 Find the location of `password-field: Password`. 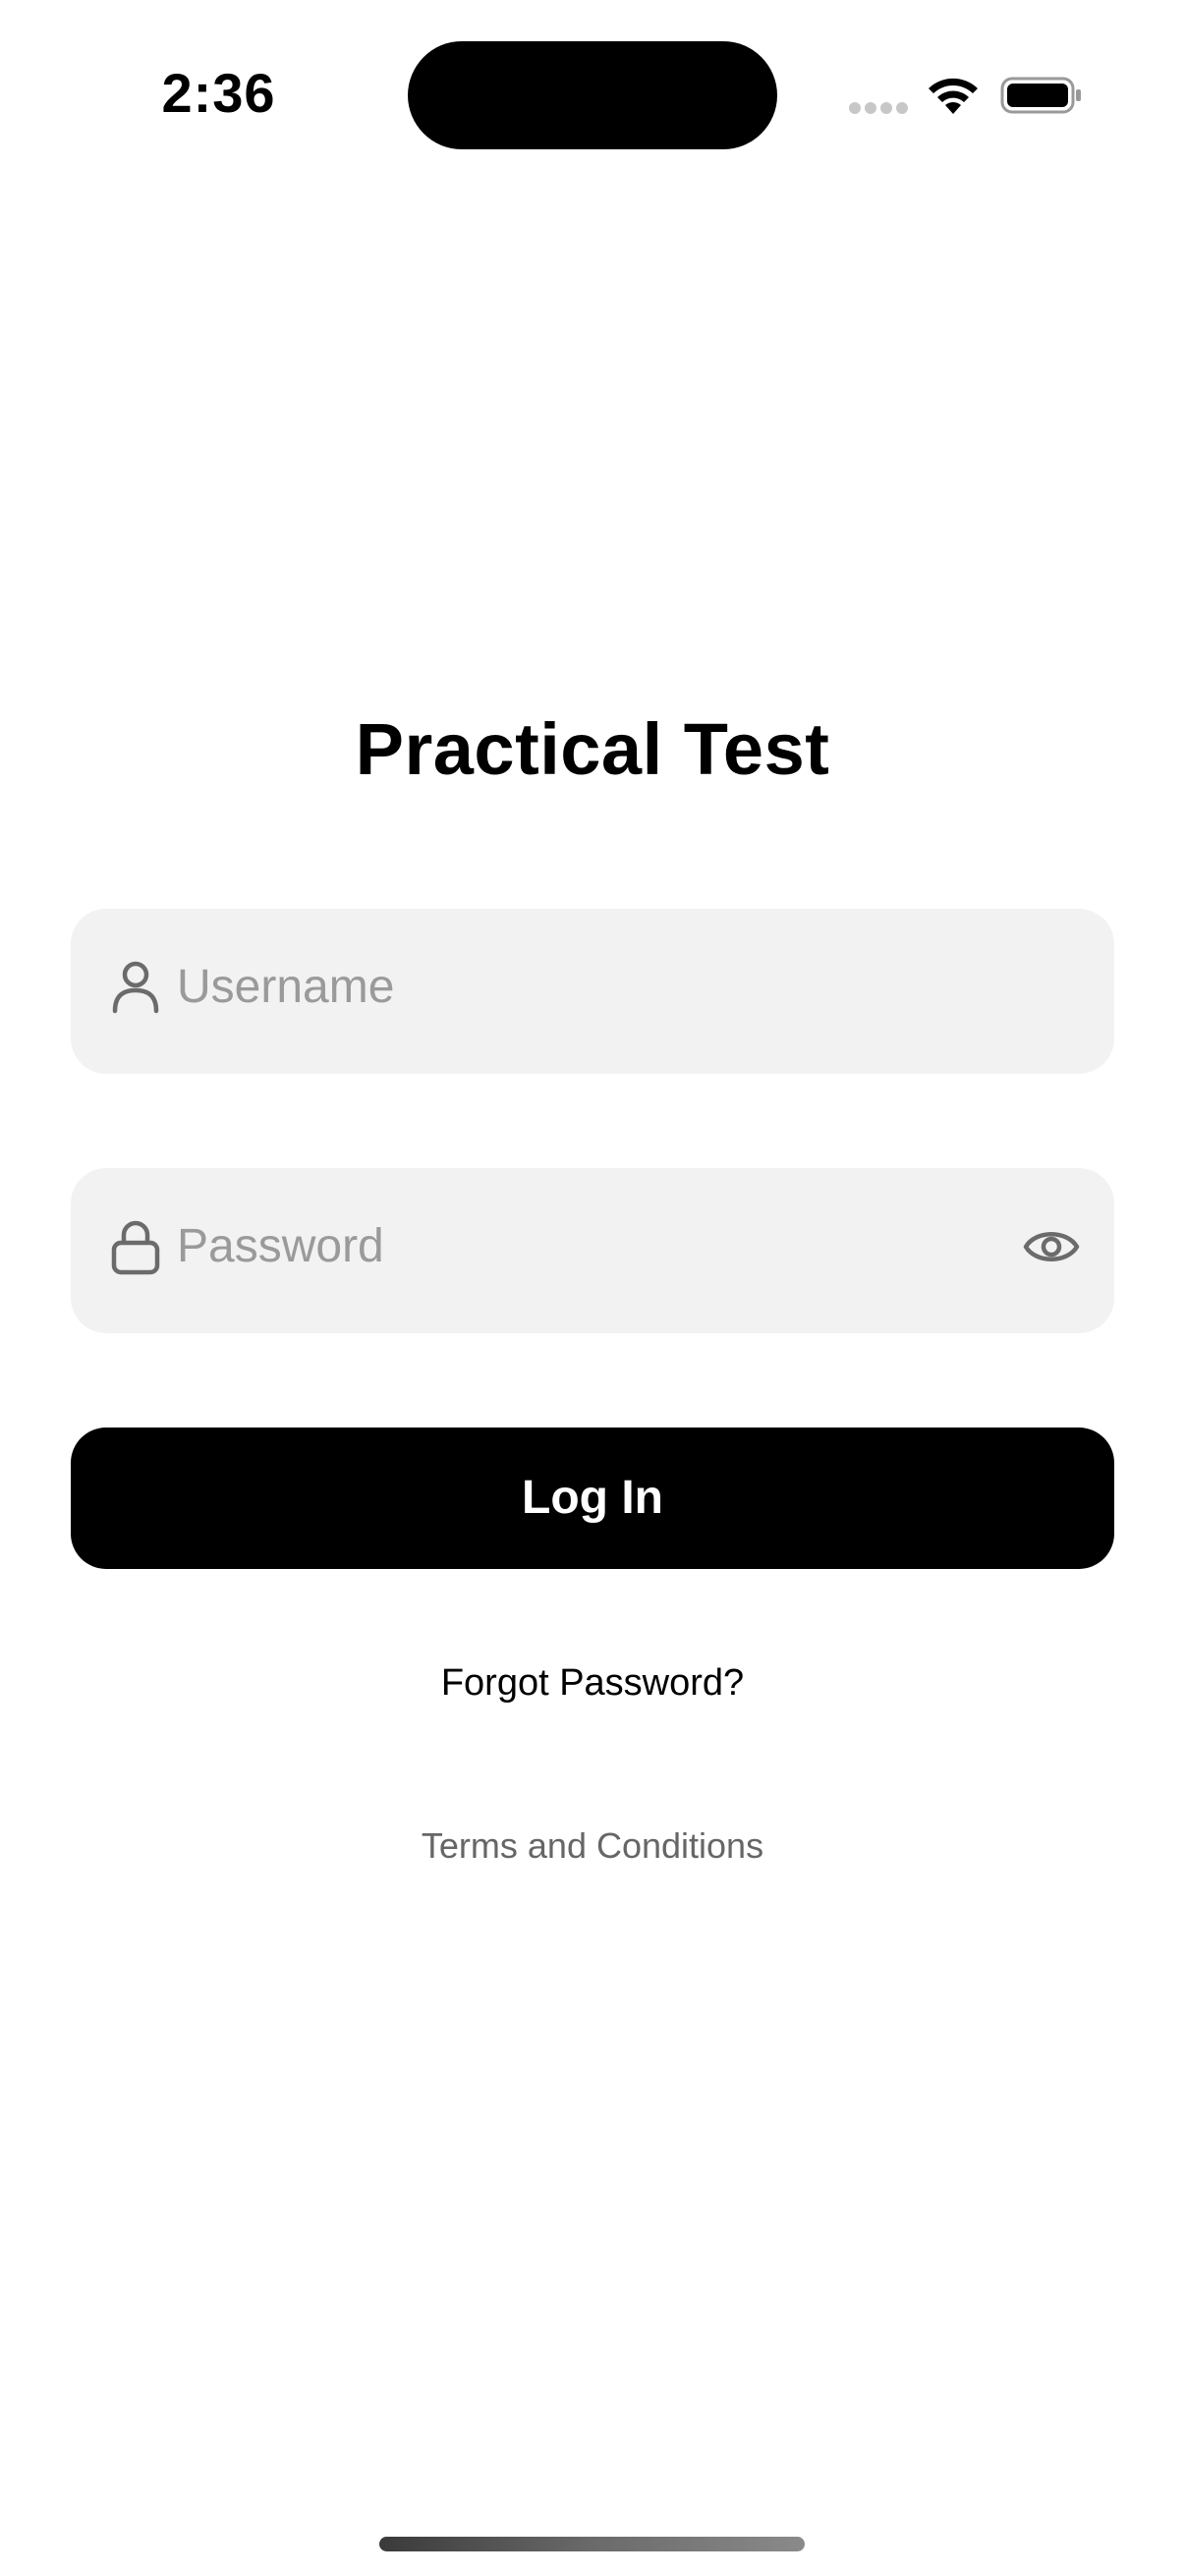

password-field: Password is located at coordinates (592, 1250).